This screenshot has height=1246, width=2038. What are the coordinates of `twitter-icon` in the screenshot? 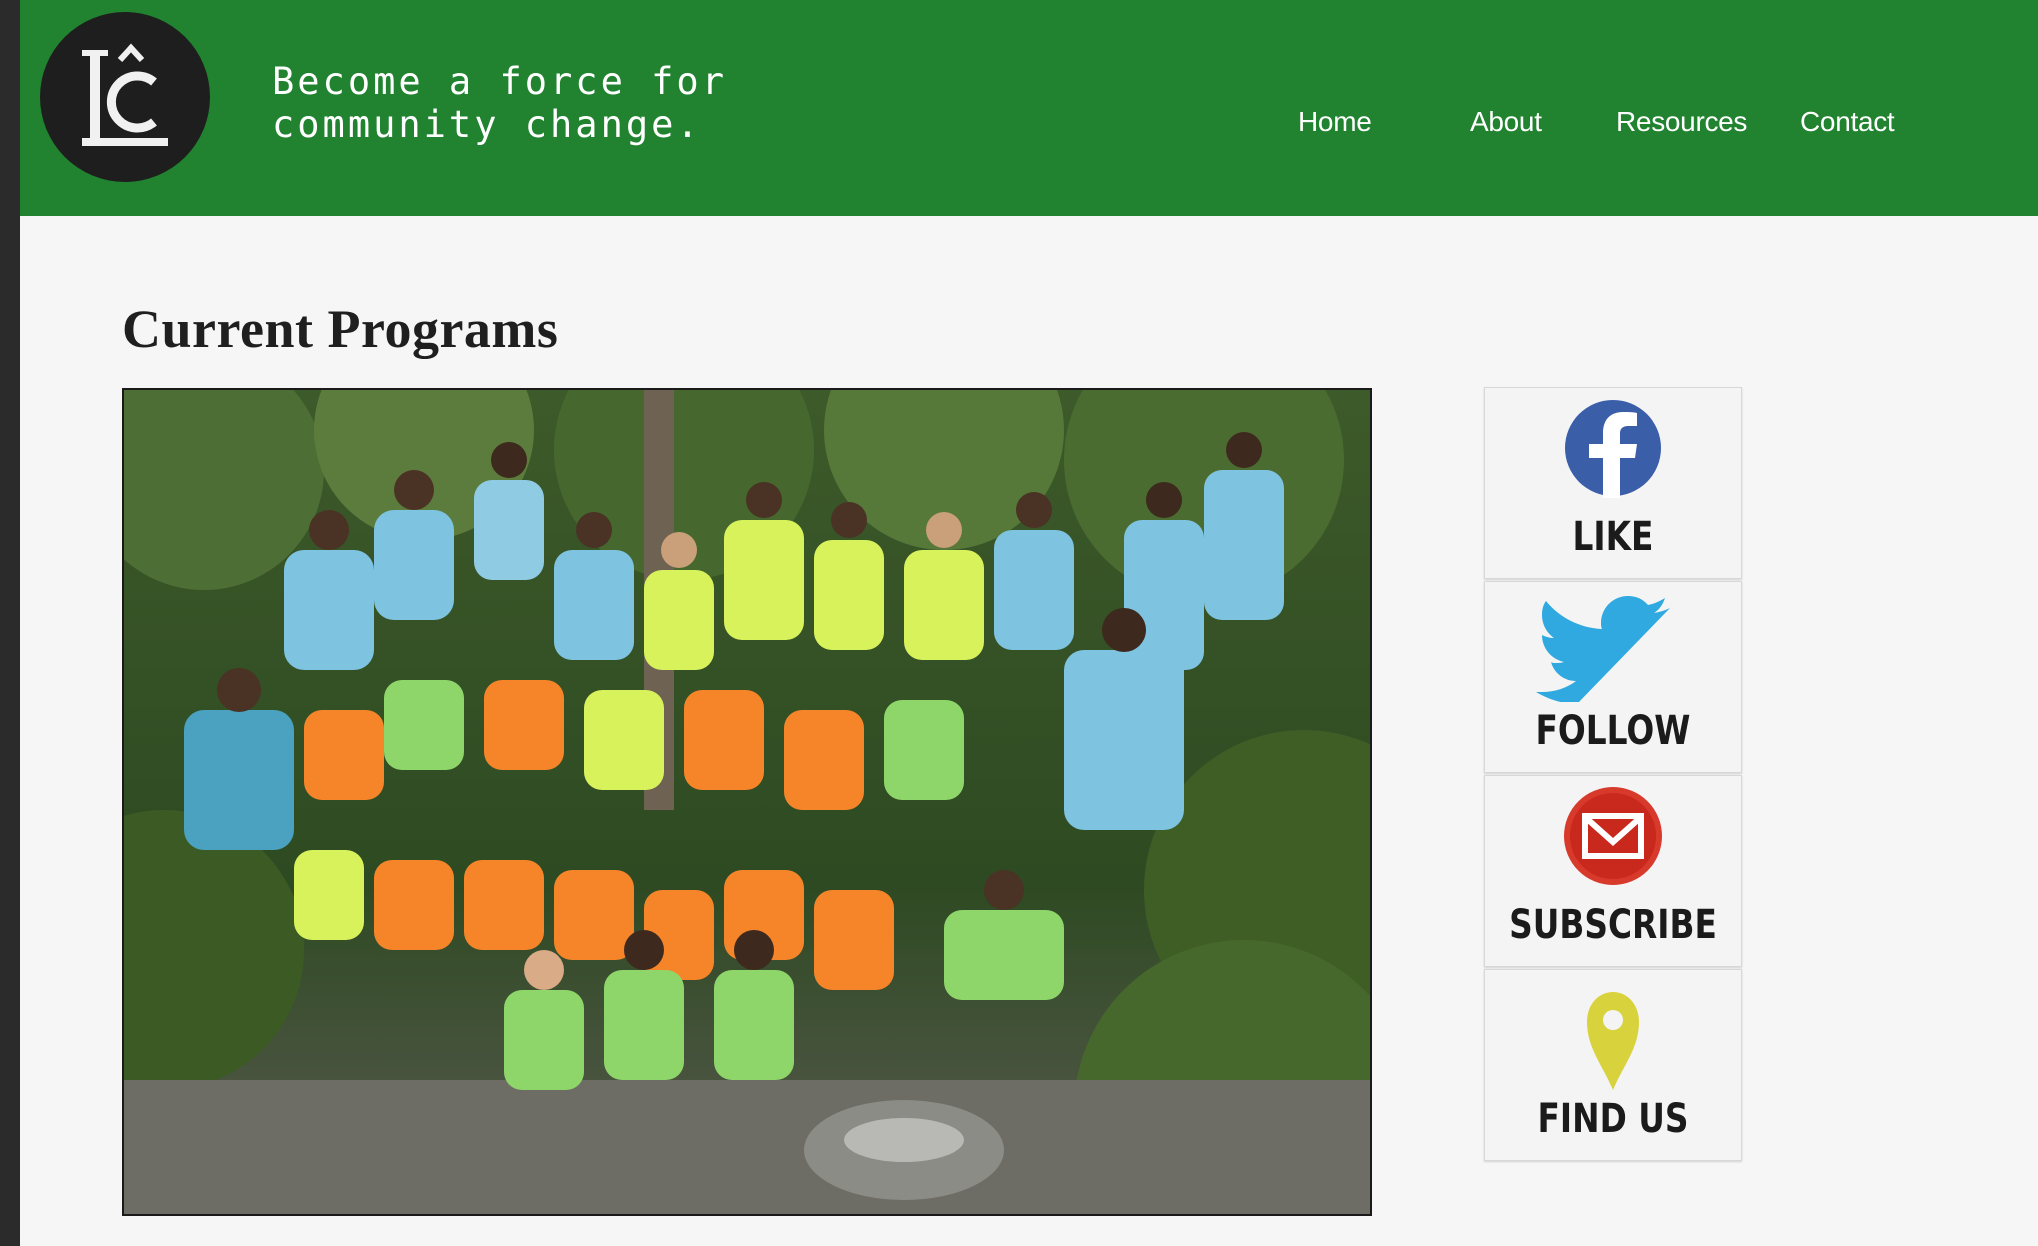 It's located at (1603, 649).